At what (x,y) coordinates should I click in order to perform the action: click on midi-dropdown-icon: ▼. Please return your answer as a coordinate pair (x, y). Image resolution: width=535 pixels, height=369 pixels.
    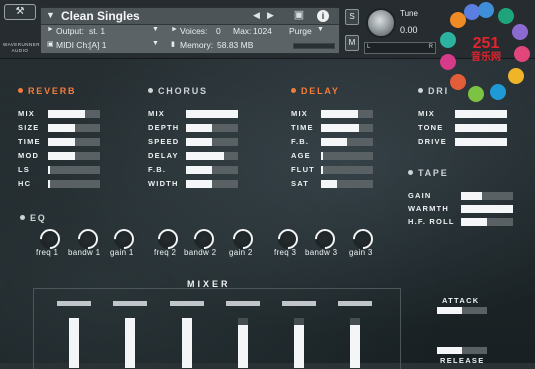
    Looking at the image, I should click on (155, 43).